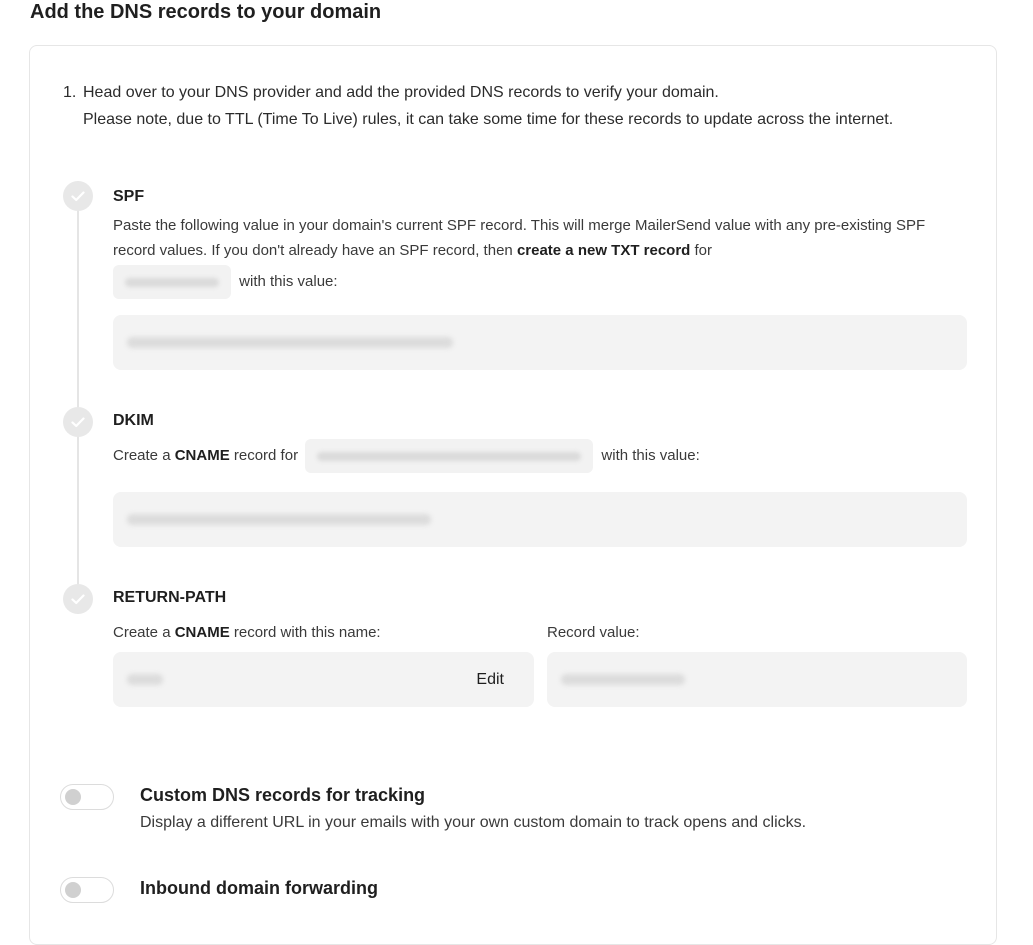 The width and height of the screenshot is (1033, 945). Describe the element at coordinates (202, 632) in the screenshot. I see `name-label-bold: CNAME` at that location.